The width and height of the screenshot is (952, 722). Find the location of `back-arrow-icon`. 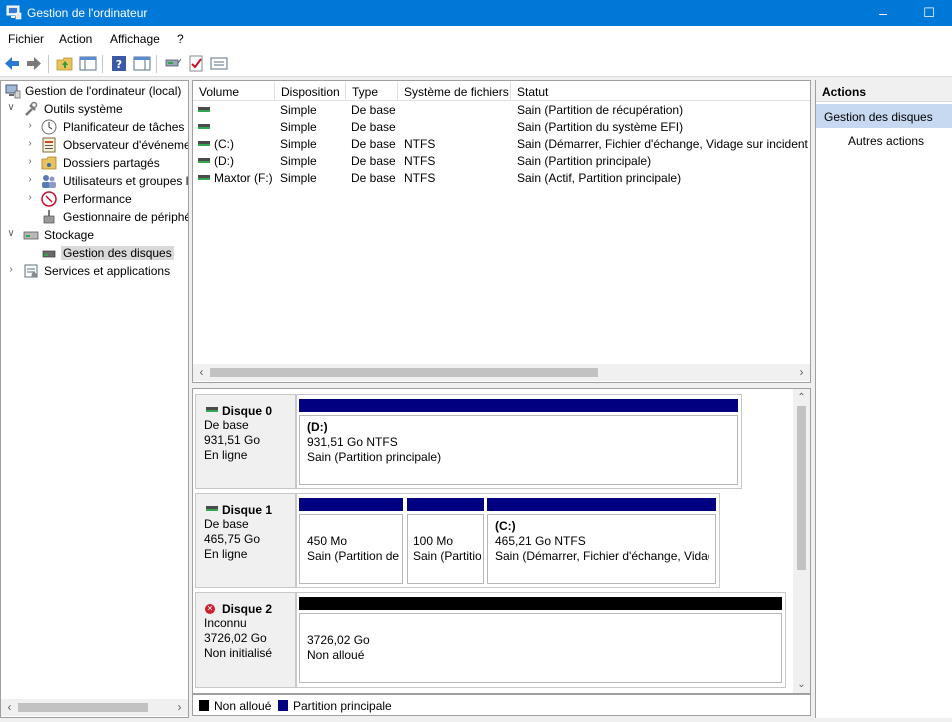

back-arrow-icon is located at coordinates (12, 63).